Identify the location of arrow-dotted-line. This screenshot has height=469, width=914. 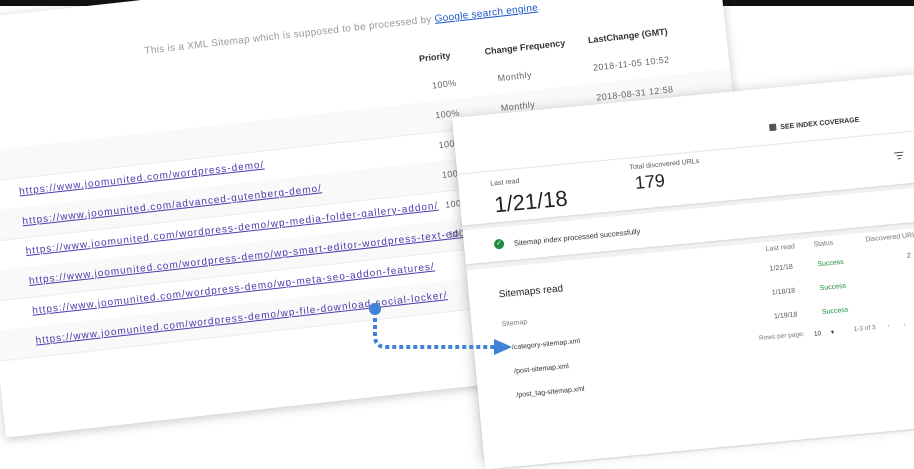
(433, 333).